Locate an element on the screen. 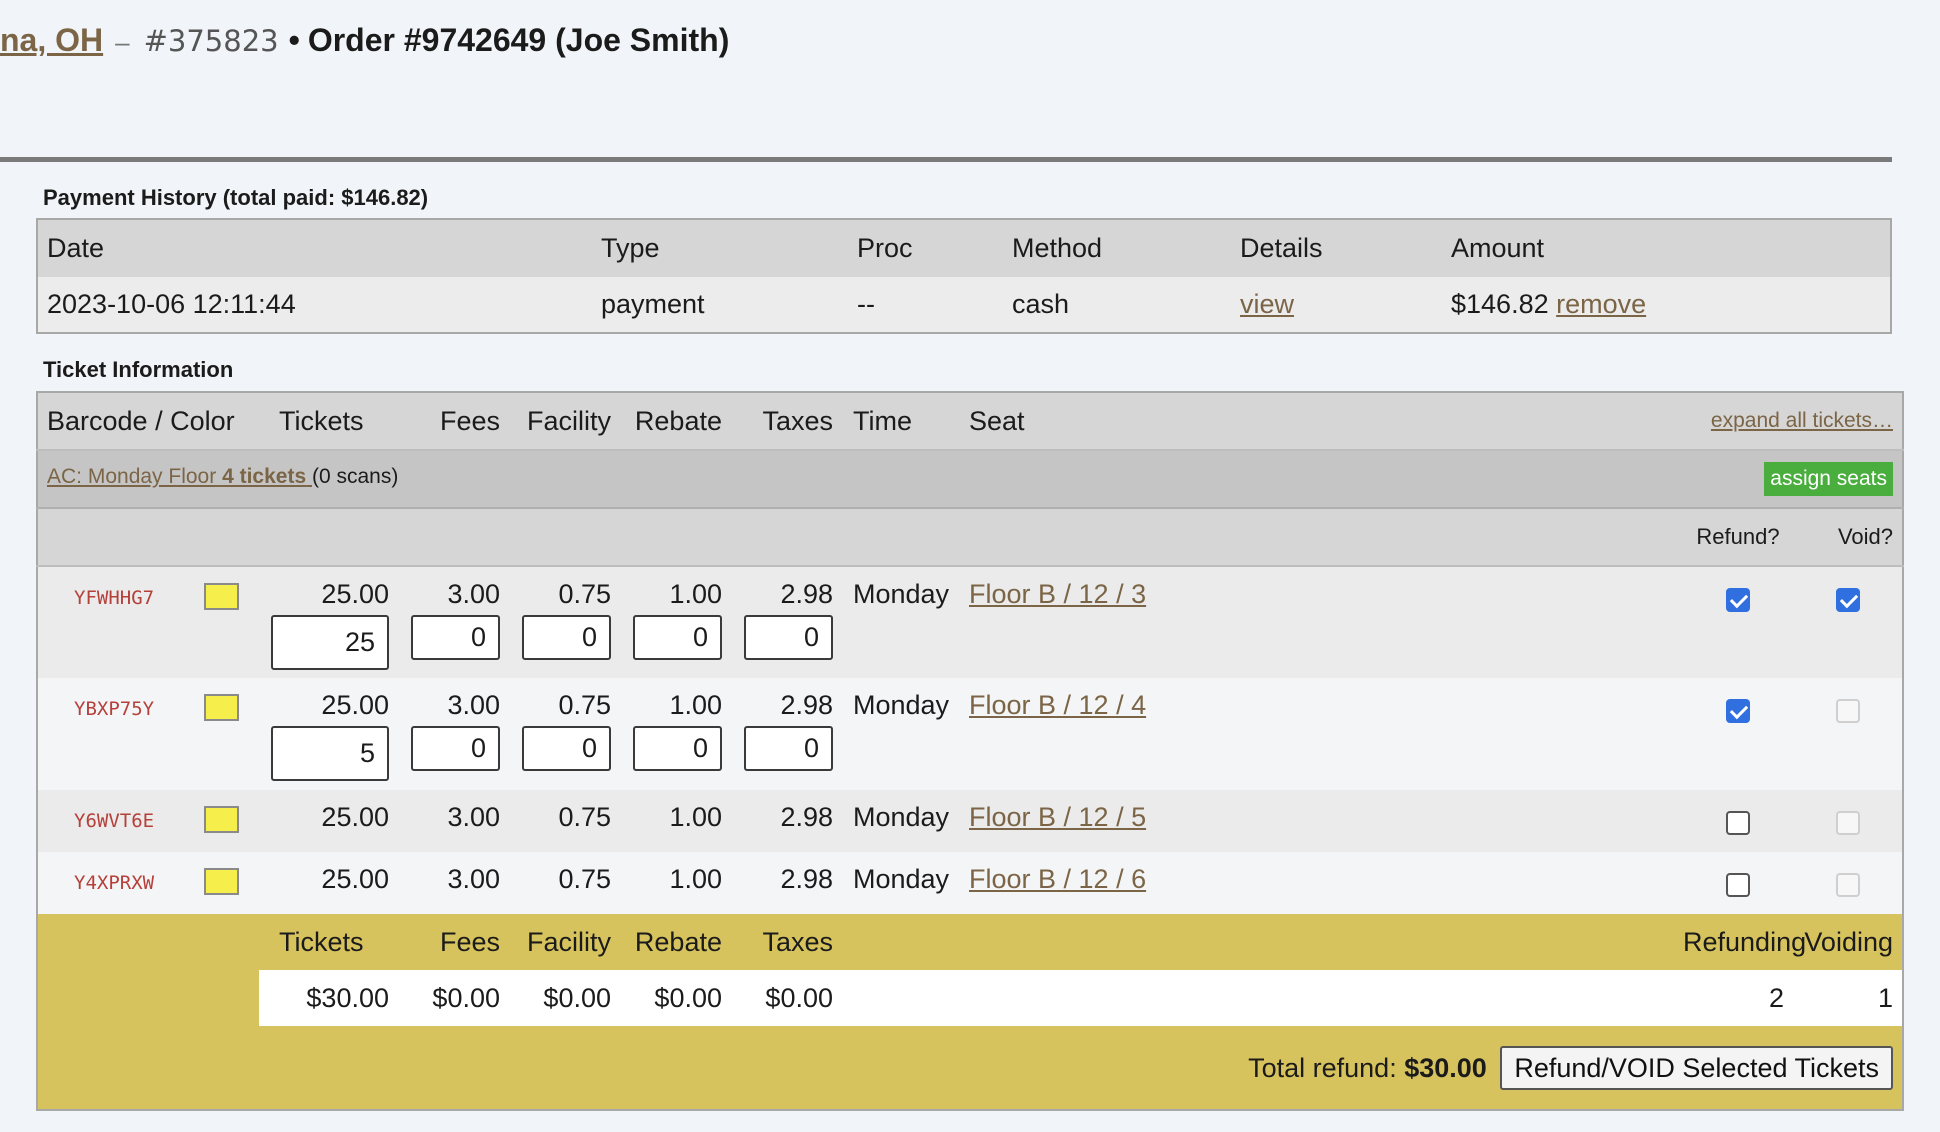  payment-date: 2023-10-06 12:11:44 is located at coordinates (314, 305).